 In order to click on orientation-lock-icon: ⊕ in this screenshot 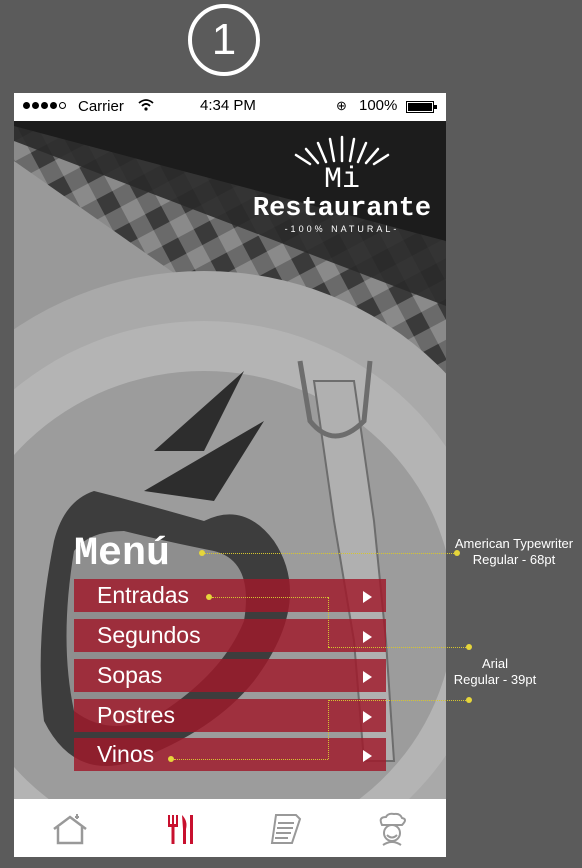, I will do `click(341, 105)`.